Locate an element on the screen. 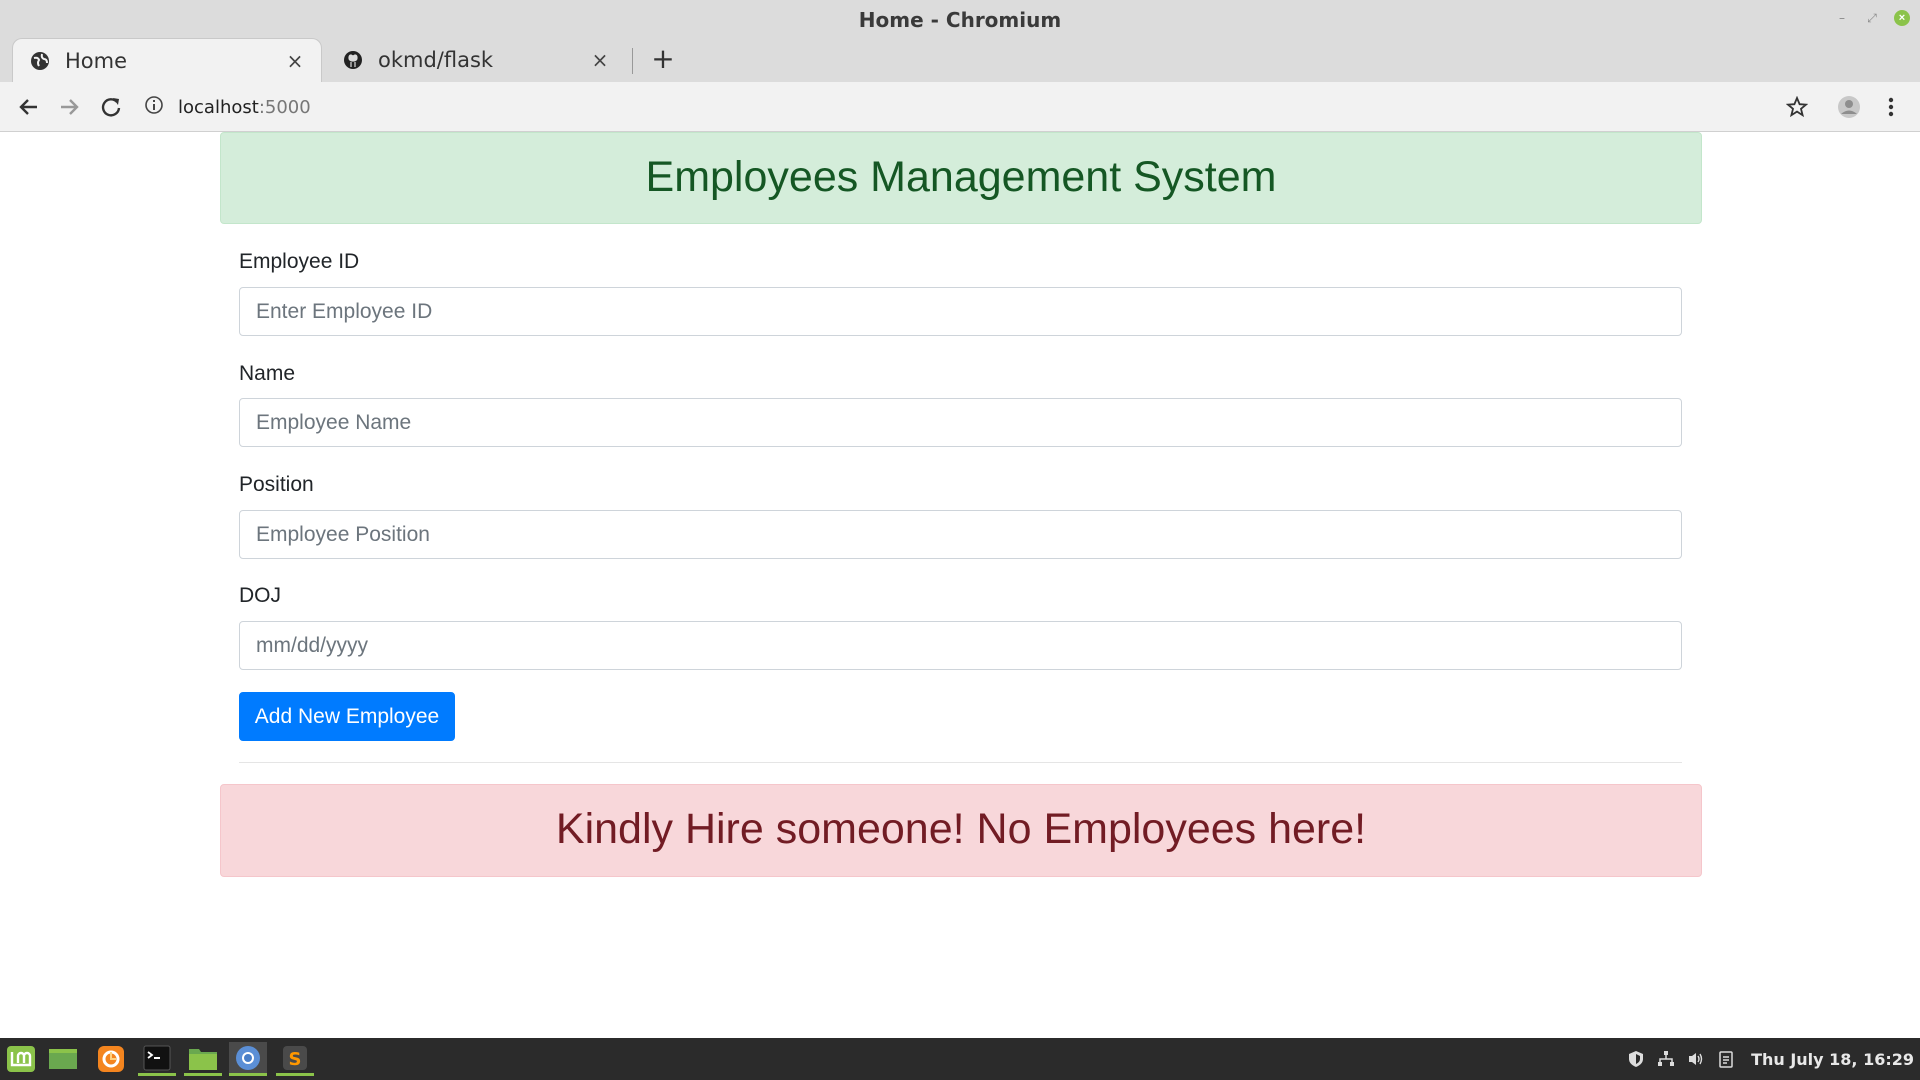 Image resolution: width=1920 pixels, height=1080 pixels. firefox-icon is located at coordinates (111, 1059).